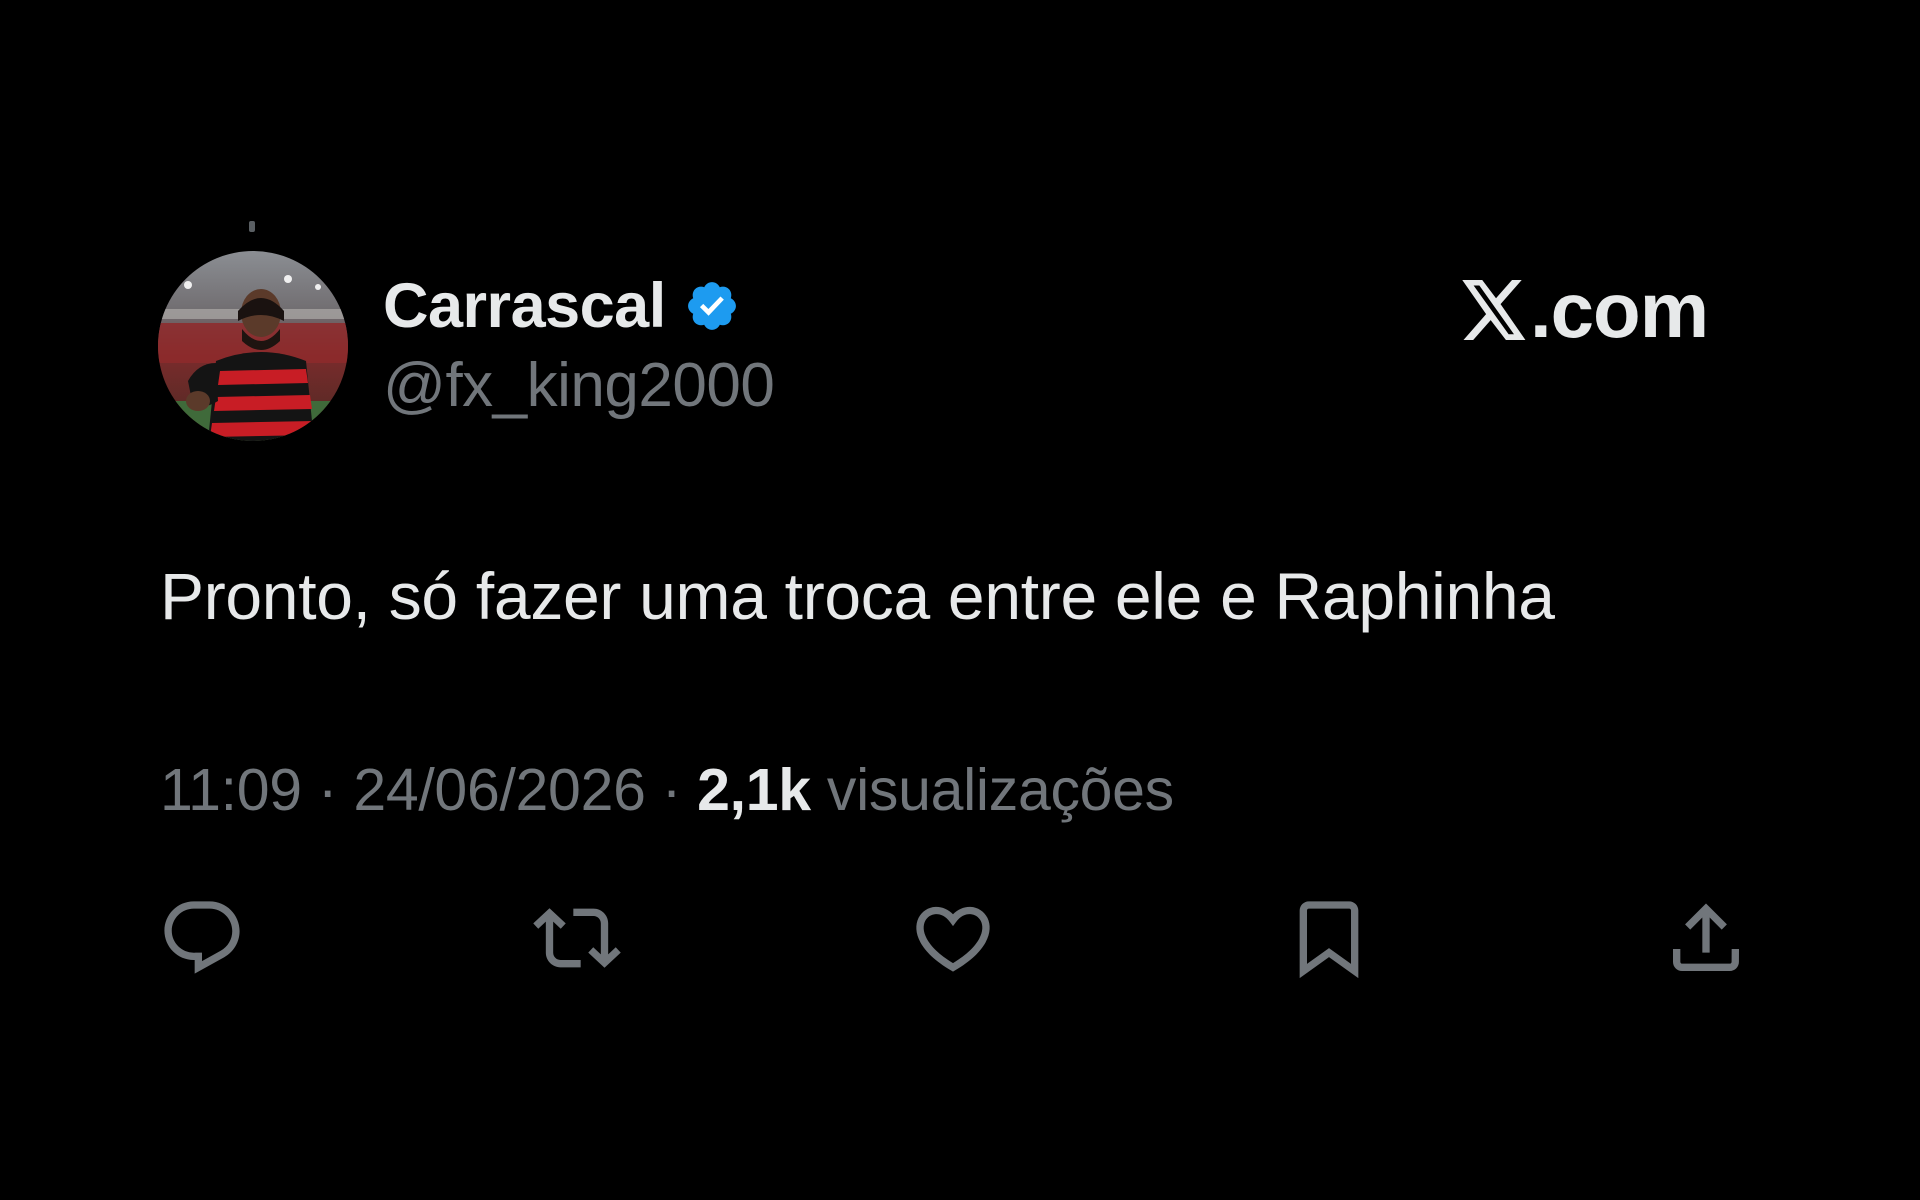 The height and width of the screenshot is (1200, 1920). I want to click on reply-icon, so click(202, 937).